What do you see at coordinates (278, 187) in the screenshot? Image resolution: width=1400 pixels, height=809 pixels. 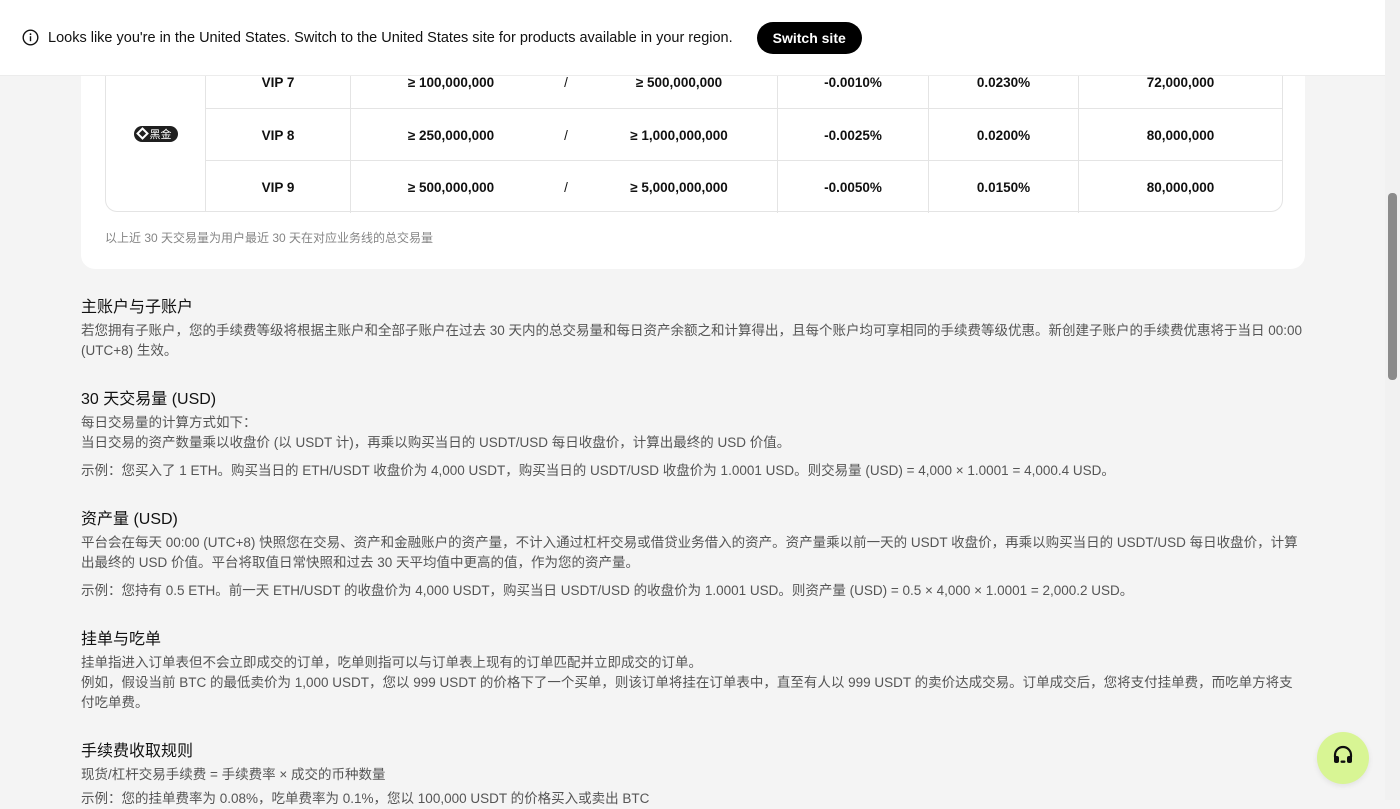 I see `vip-level: VIP 9` at bounding box center [278, 187].